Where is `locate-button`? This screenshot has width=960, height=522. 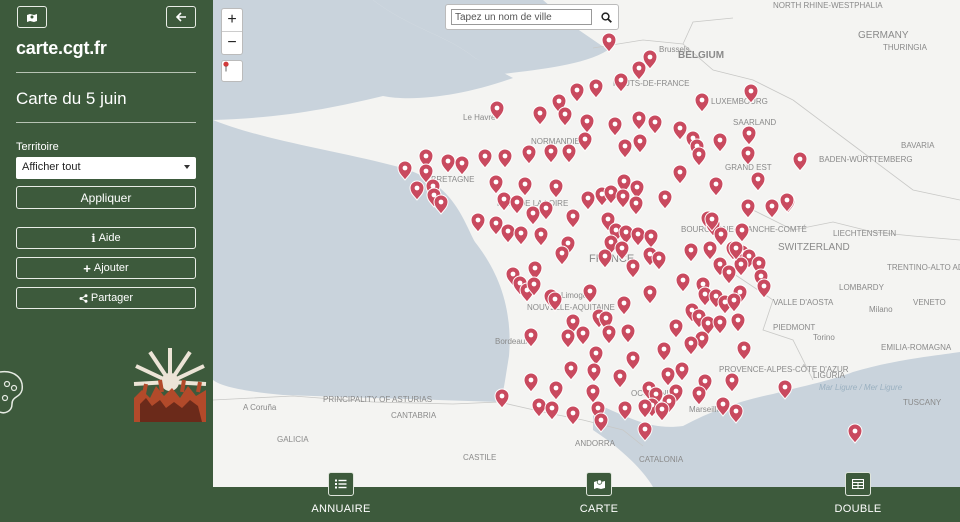
locate-button is located at coordinates (232, 71).